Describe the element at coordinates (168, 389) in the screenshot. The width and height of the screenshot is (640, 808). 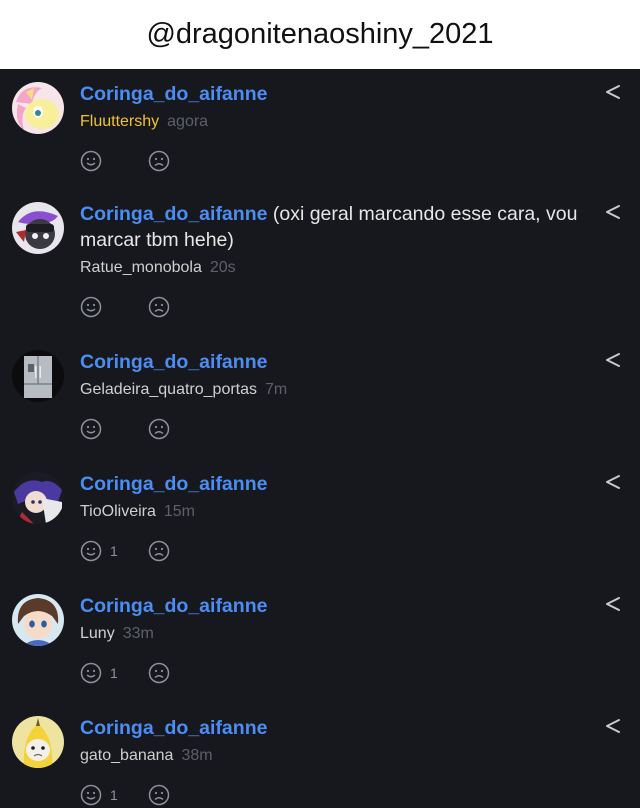
I see `comment-author: Geladeira_quatro_portas` at that location.